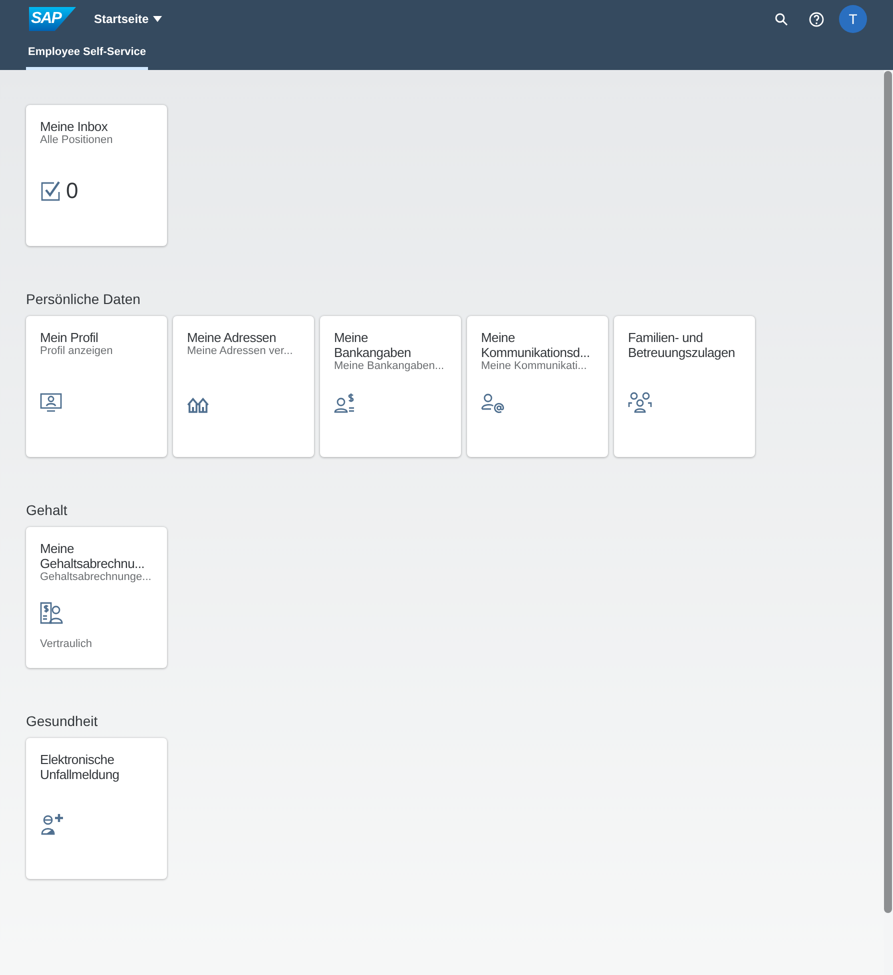 The width and height of the screenshot is (893, 975). I want to click on group-title: Persönliche Daten, so click(84, 299).